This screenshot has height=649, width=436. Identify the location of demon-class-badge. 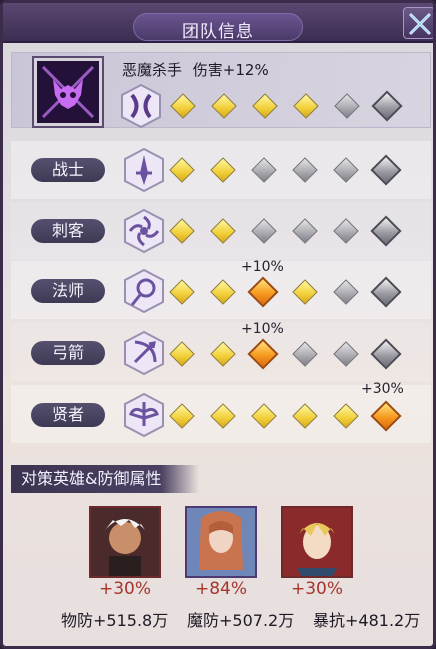
(141, 106).